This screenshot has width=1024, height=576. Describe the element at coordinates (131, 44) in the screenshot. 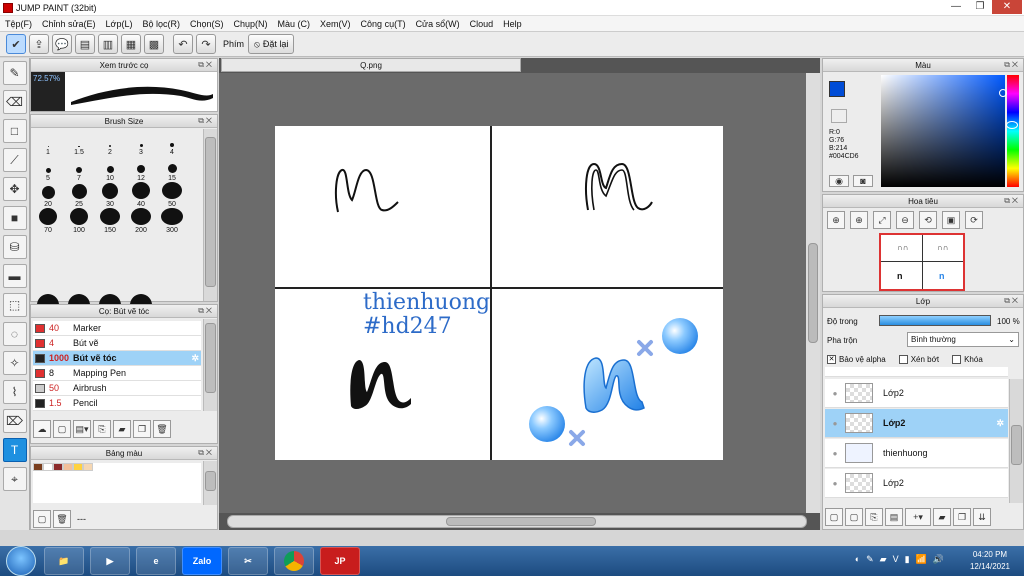

I see `document-icon: ▦` at that location.